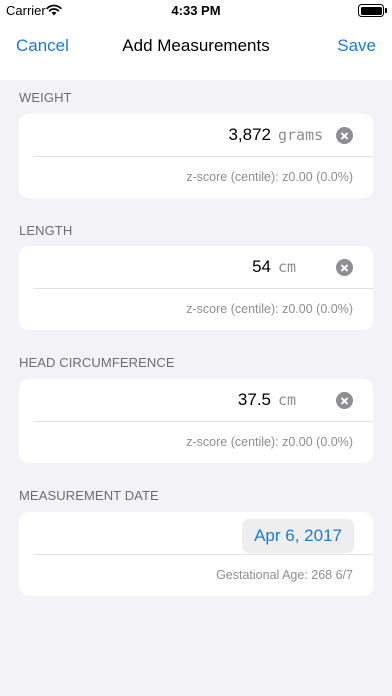  I want to click on status-time: 4:33 PM, so click(196, 10).